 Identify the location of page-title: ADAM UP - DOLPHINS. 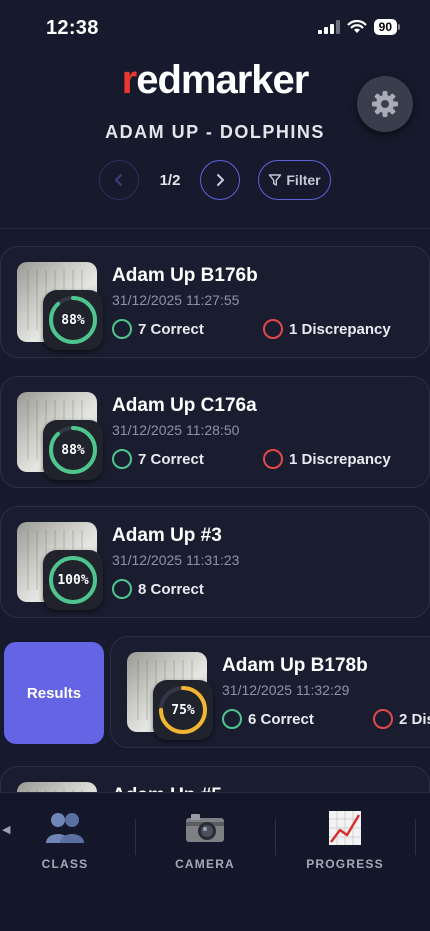
(215, 132).